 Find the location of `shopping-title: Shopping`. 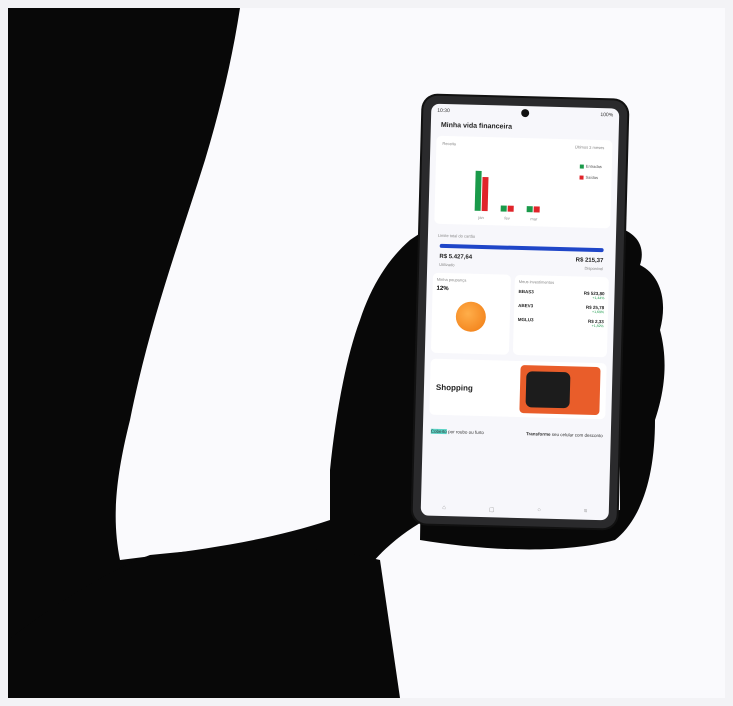

shopping-title: Shopping is located at coordinates (454, 387).